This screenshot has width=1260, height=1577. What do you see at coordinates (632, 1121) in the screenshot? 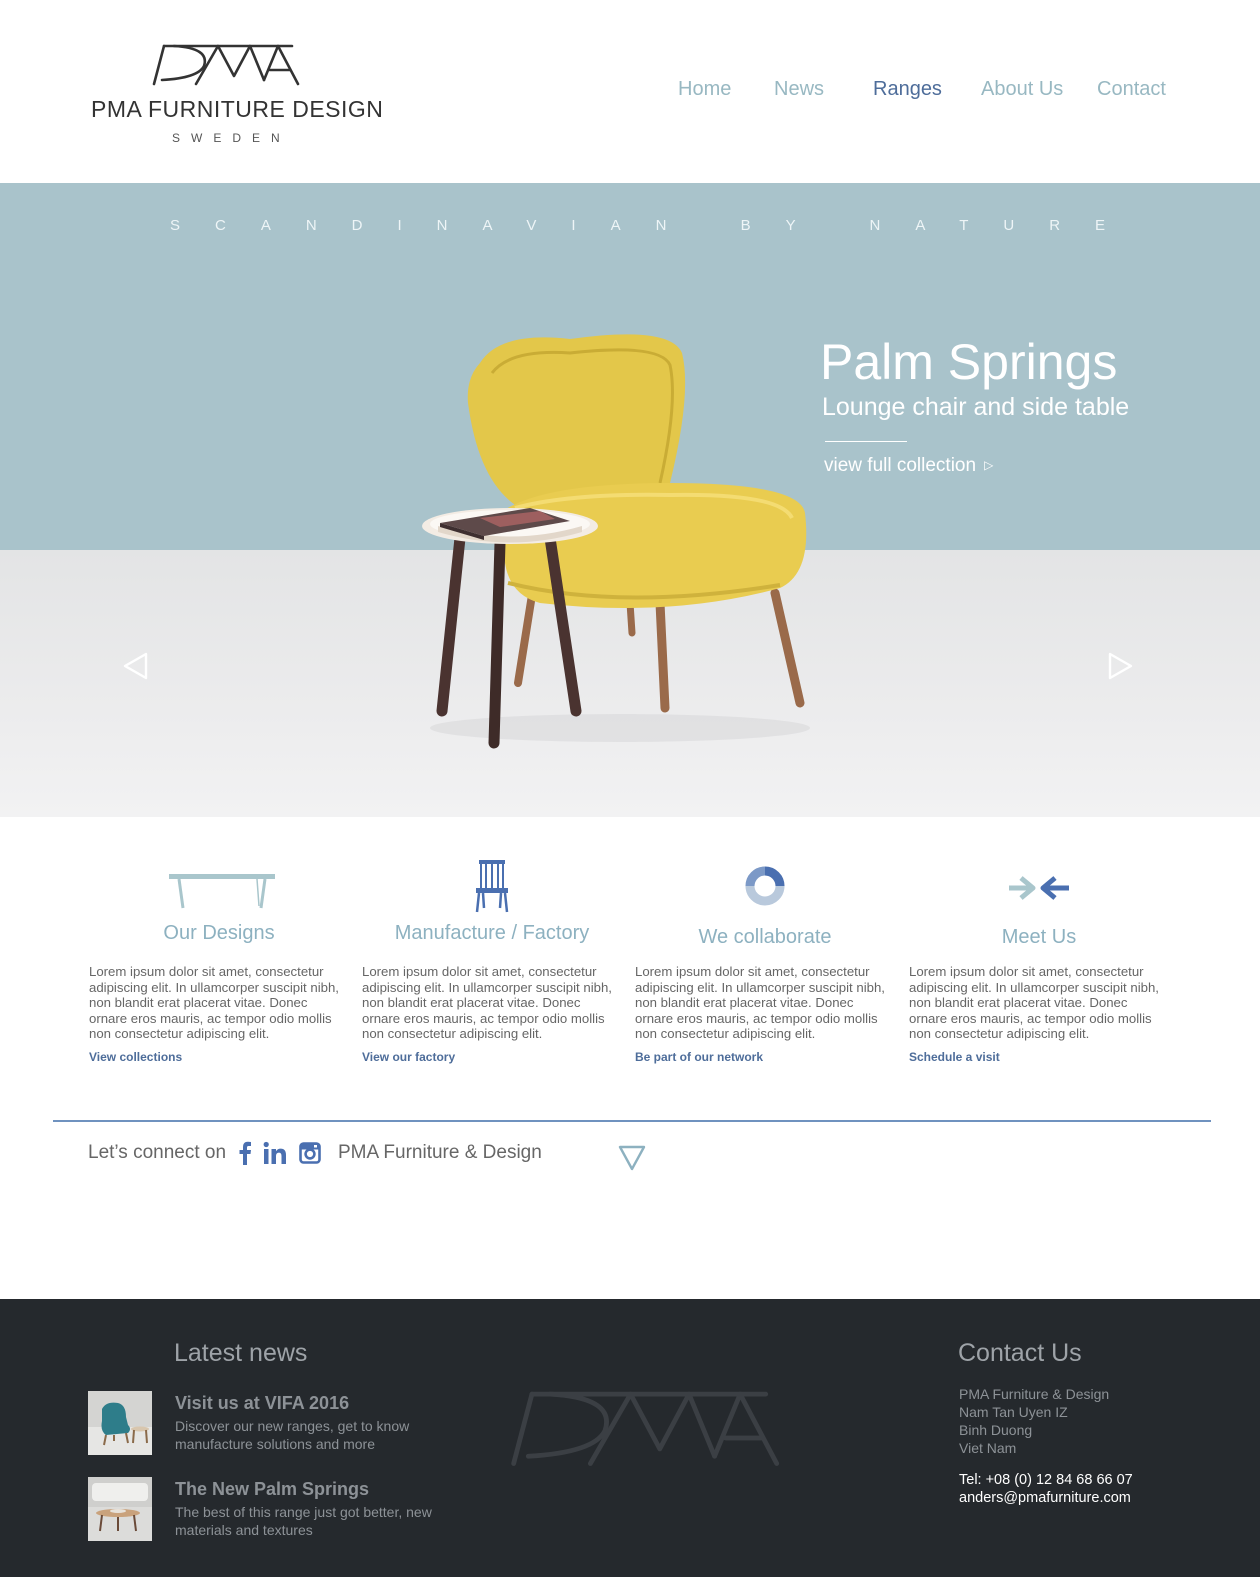
I see `section-divider` at bounding box center [632, 1121].